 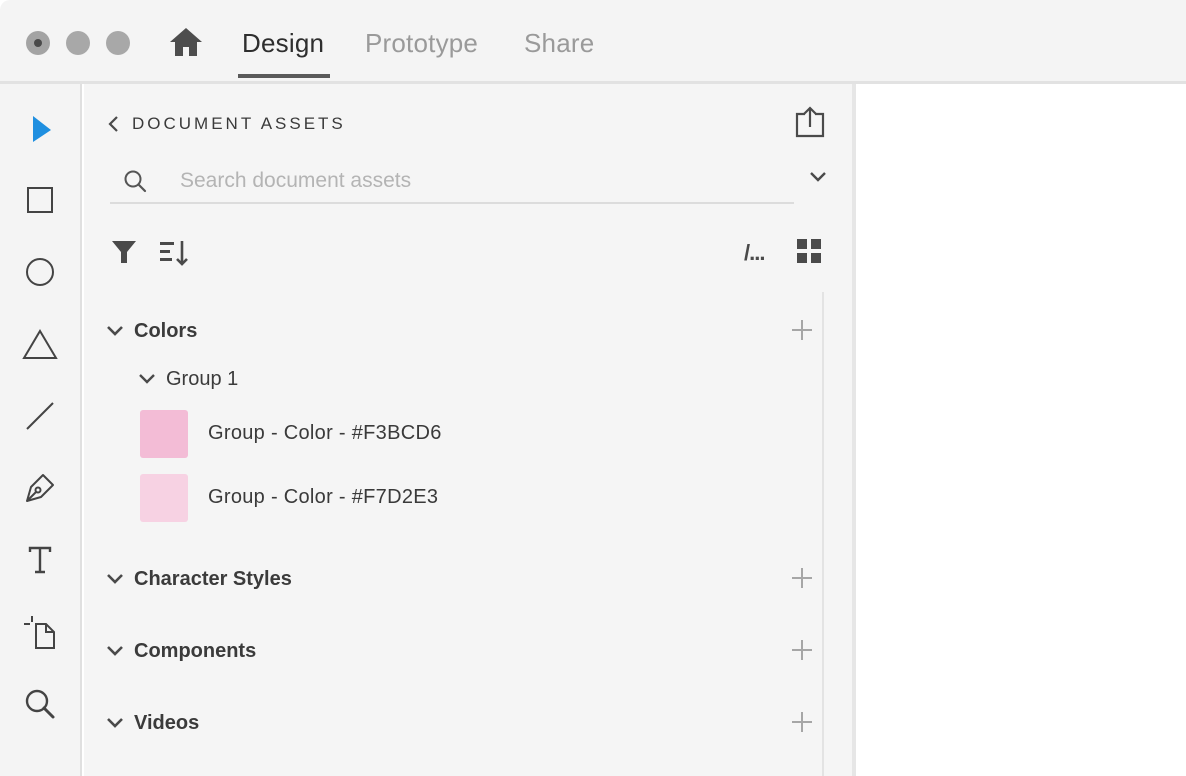 I want to click on polygon-tool, so click(x=40, y=344).